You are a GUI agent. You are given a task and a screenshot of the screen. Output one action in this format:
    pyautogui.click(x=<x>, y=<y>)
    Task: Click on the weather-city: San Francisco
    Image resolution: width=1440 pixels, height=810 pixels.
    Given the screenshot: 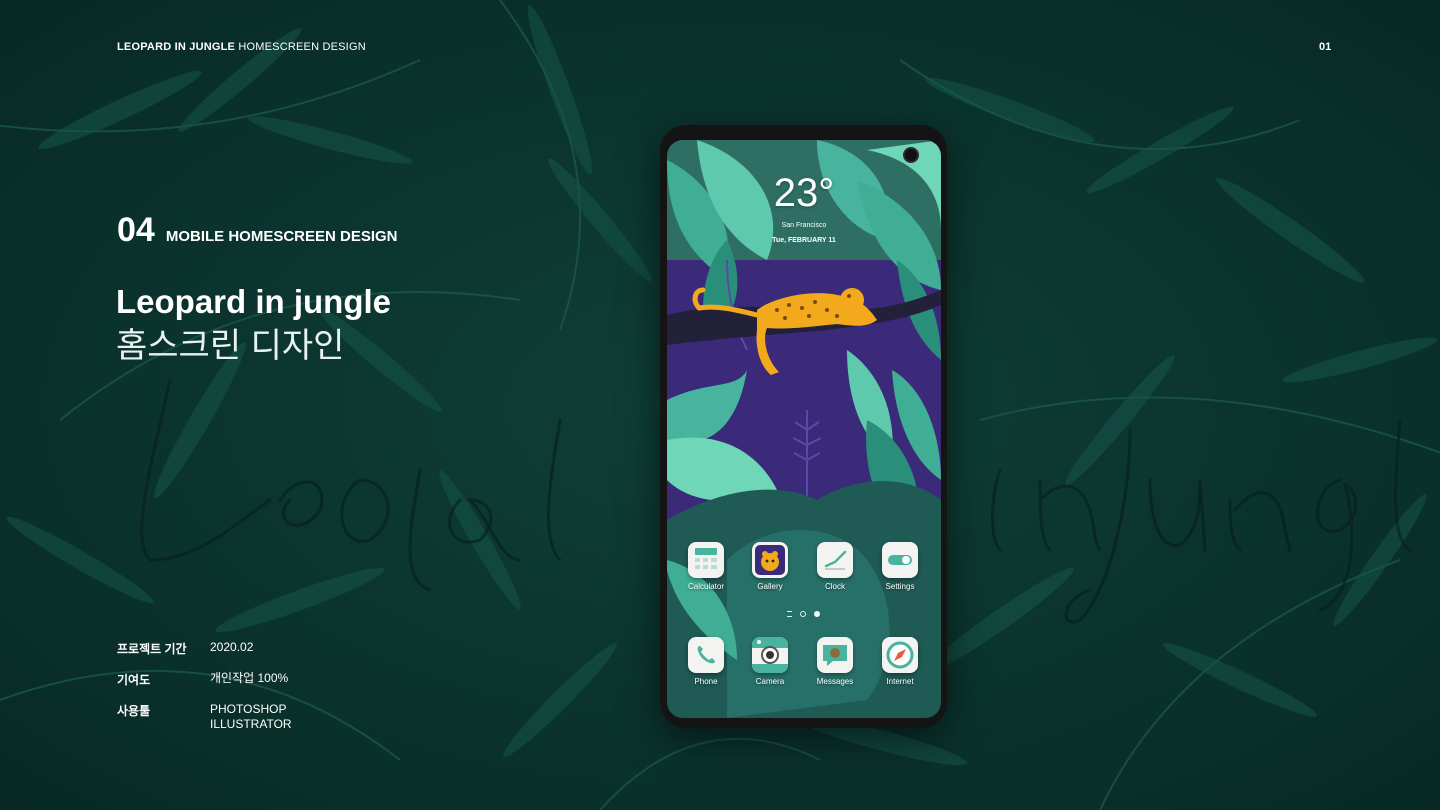 What is the action you would take?
    pyautogui.click(x=804, y=225)
    